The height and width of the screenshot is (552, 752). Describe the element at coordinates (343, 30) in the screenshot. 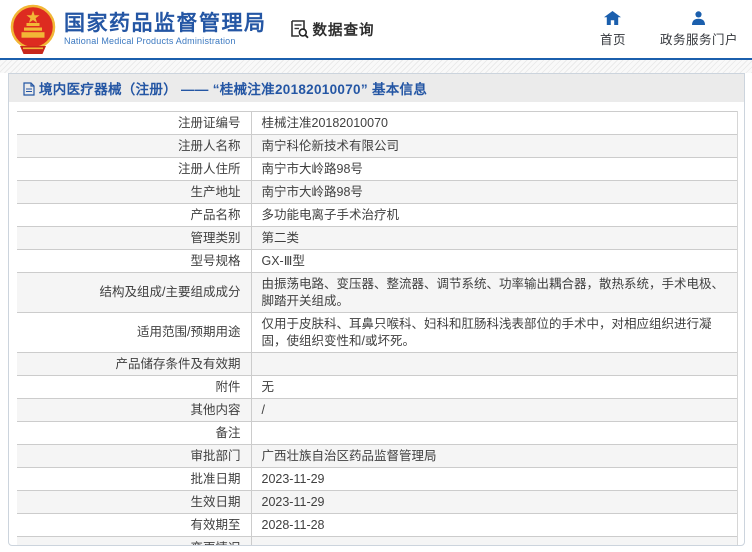

I see `data-query-label: 数据查询` at that location.